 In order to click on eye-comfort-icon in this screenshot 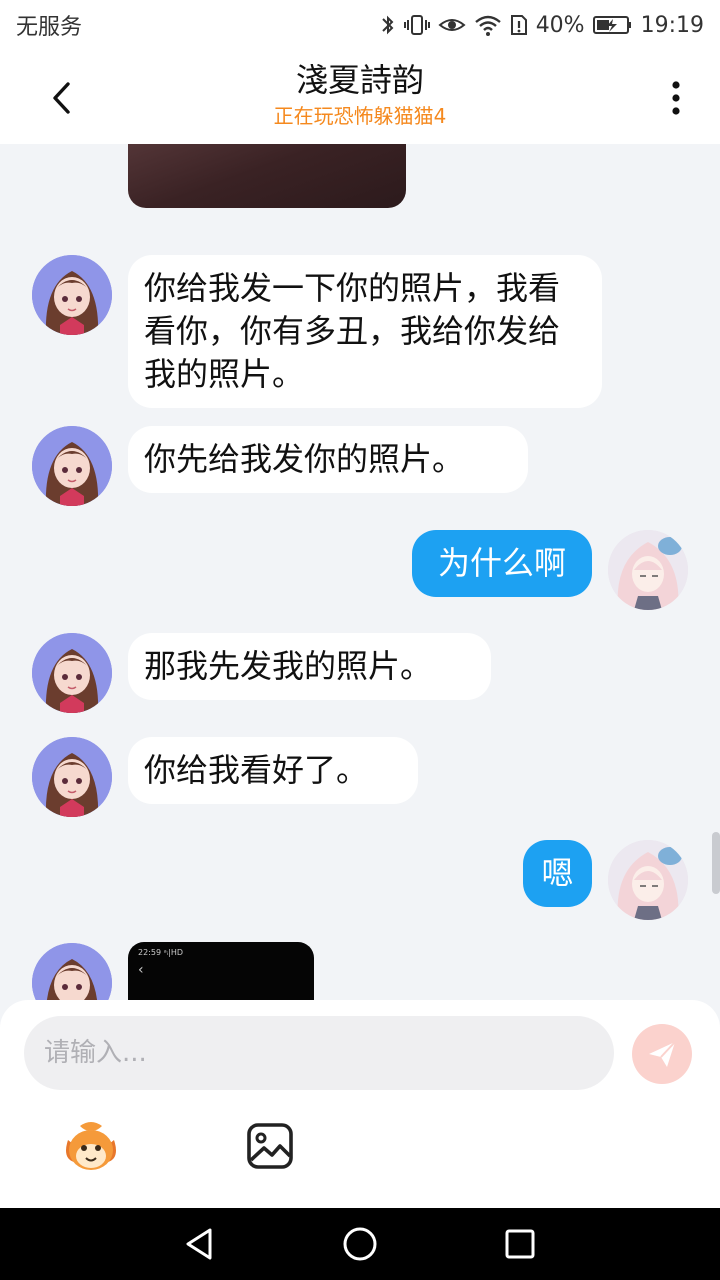, I will do `click(452, 25)`.